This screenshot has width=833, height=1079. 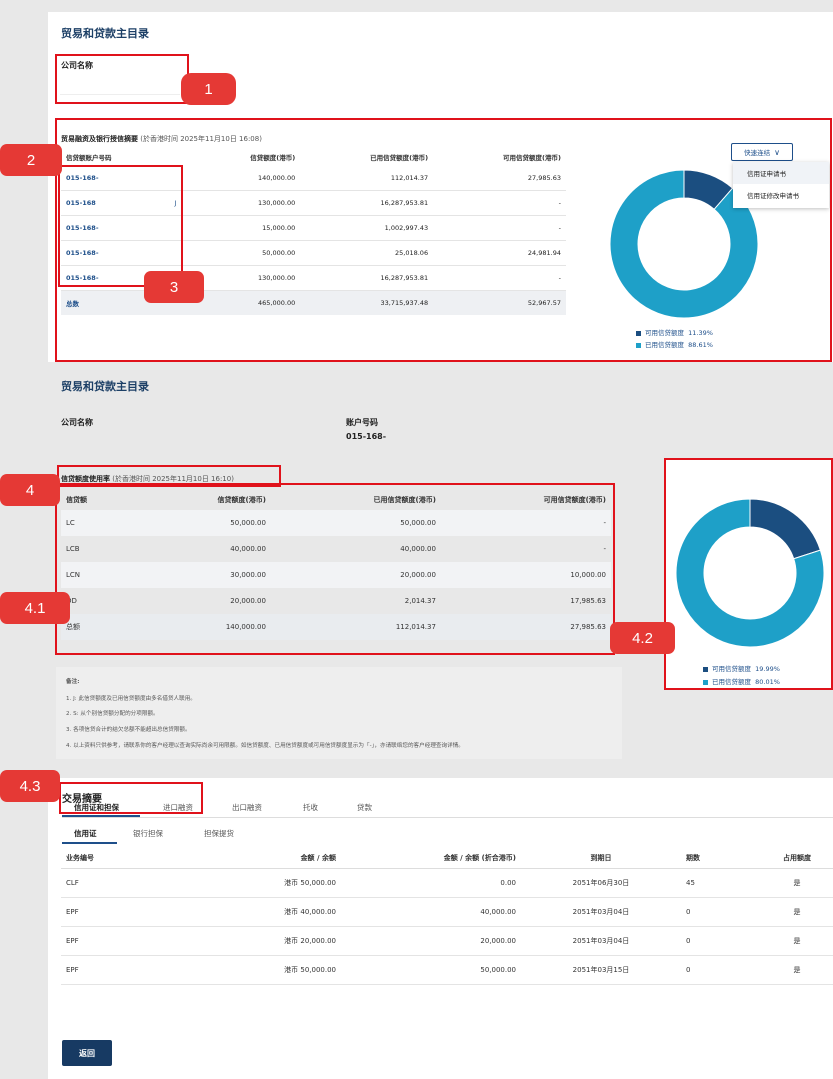 What do you see at coordinates (797, 858) in the screenshot?
I see `col-header: 占用额度` at bounding box center [797, 858].